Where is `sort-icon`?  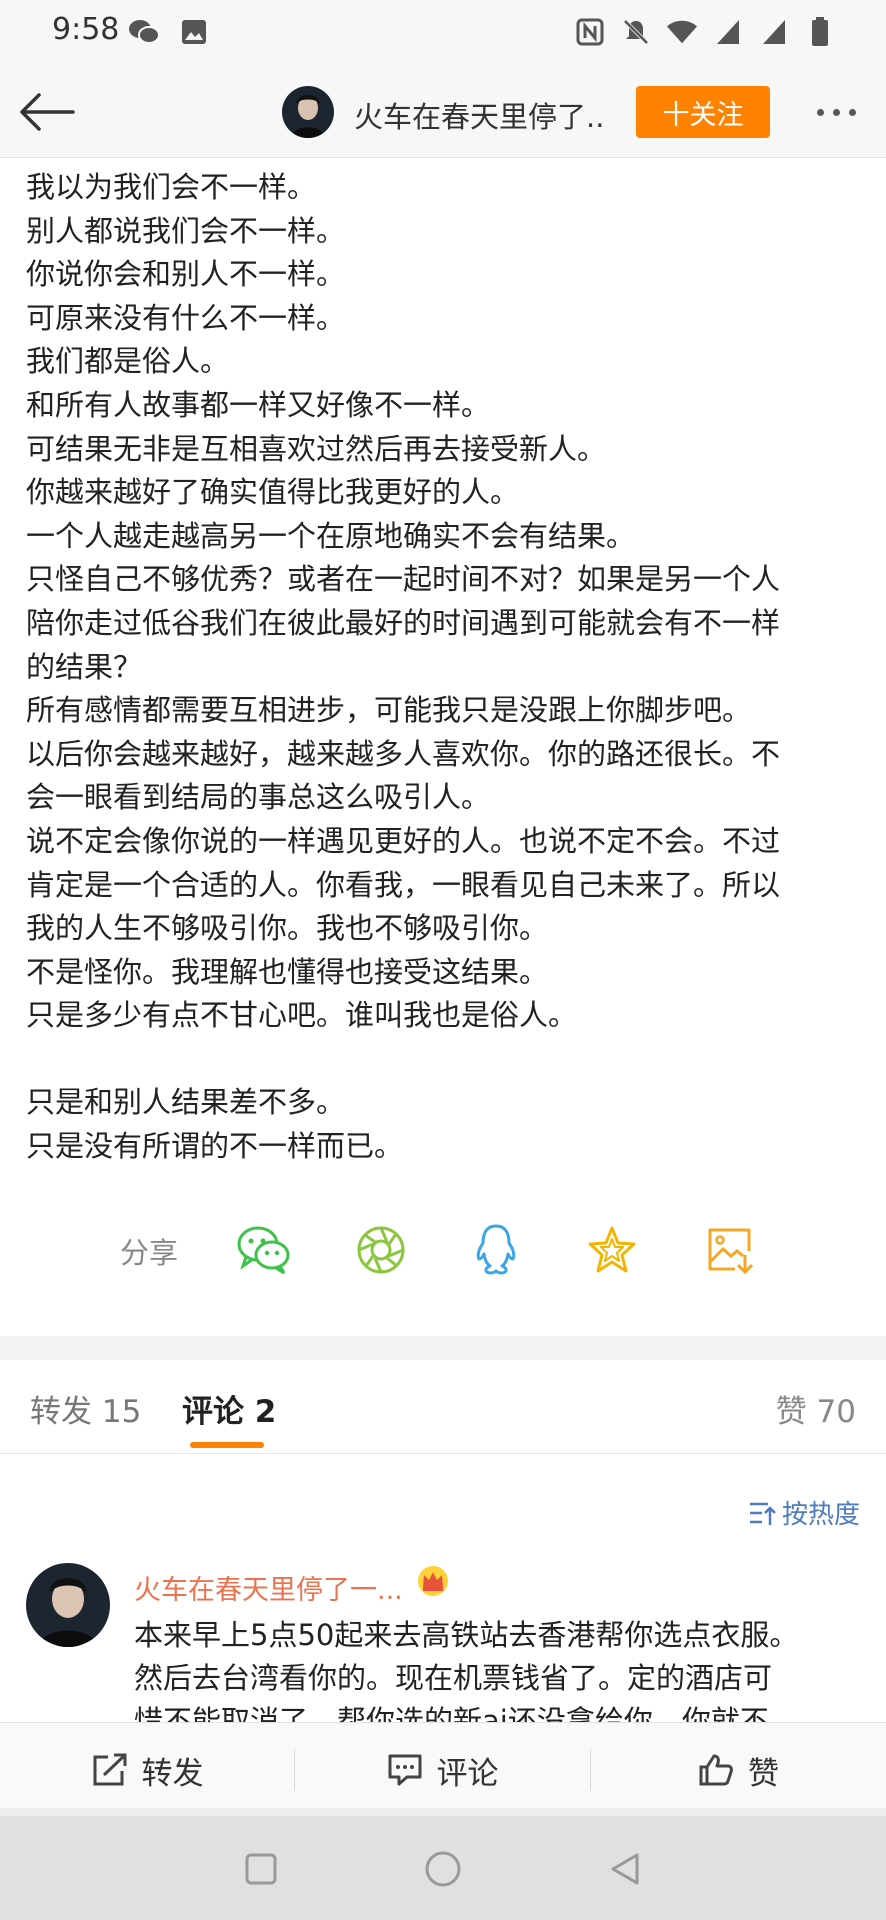 sort-icon is located at coordinates (762, 1513).